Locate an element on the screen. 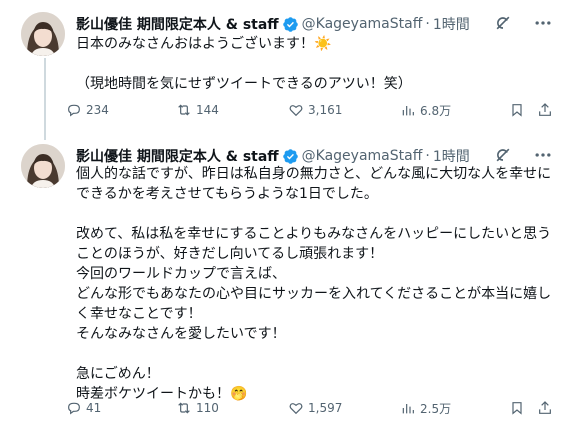  like-count: 1,597 is located at coordinates (325, 408).